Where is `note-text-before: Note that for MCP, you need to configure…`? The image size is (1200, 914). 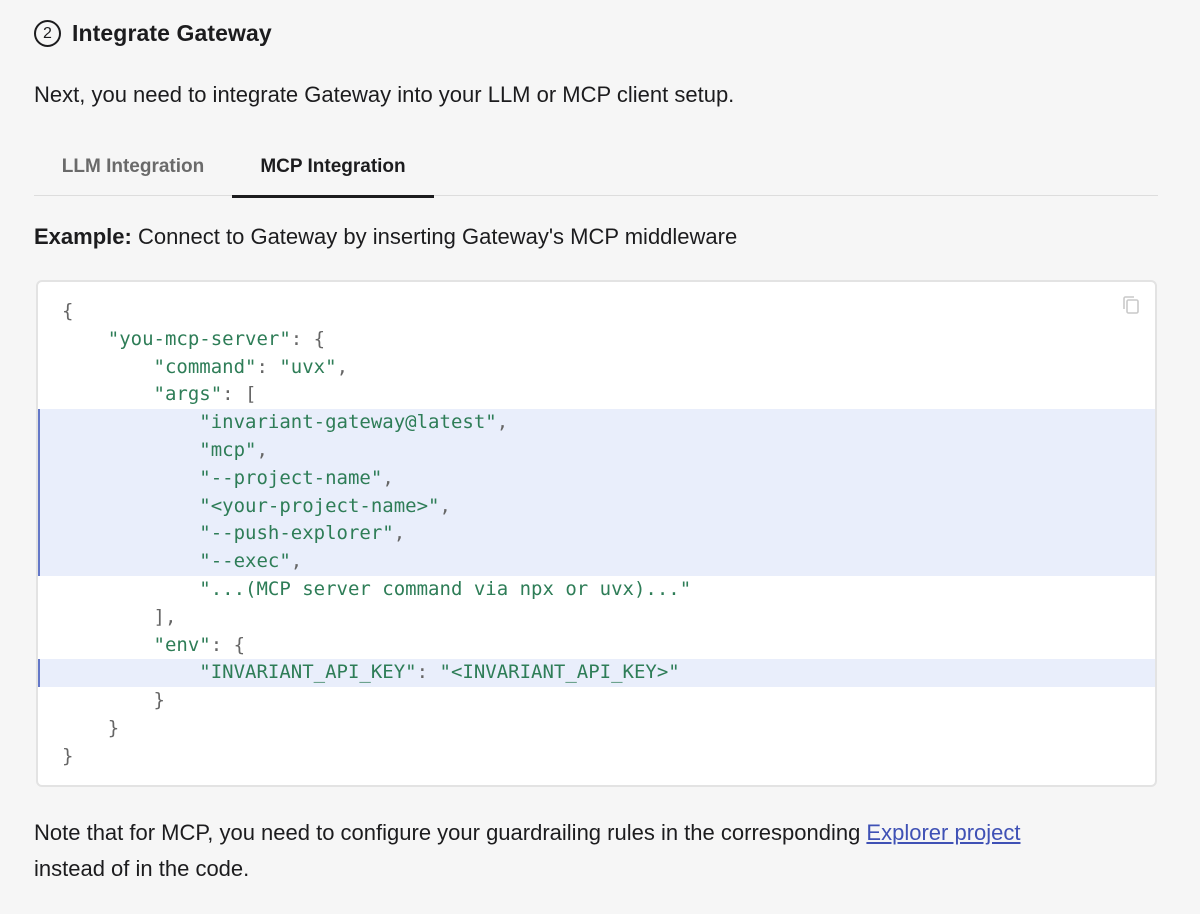 note-text-before: Note that for MCP, you need to configure… is located at coordinates (450, 832).